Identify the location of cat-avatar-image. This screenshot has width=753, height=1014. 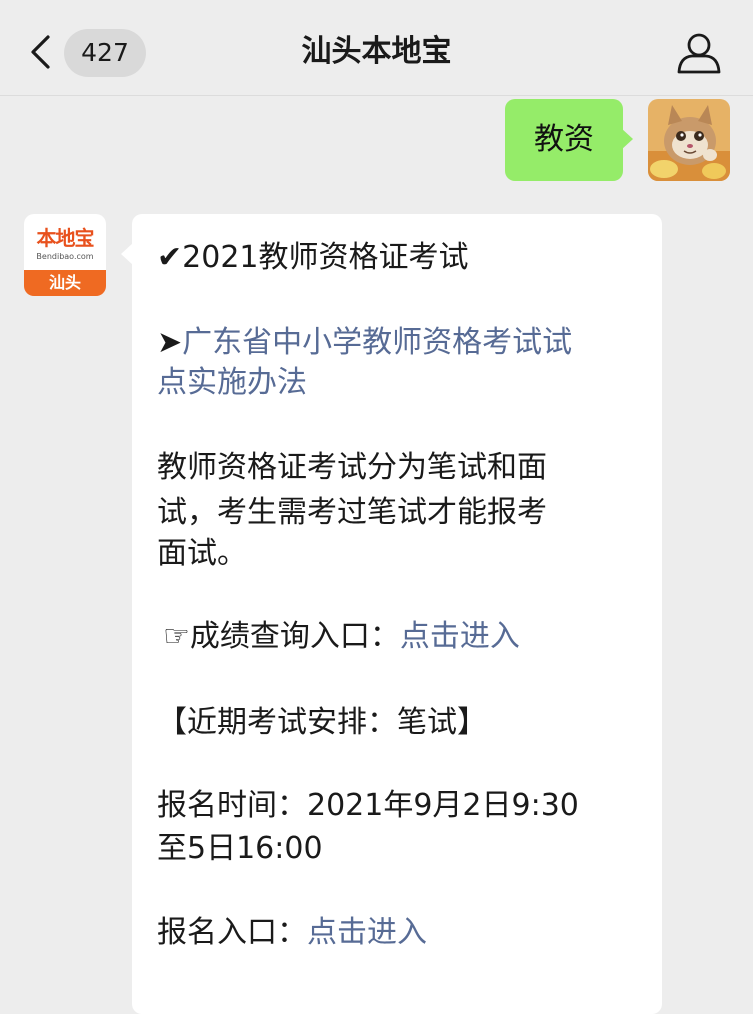
(689, 140).